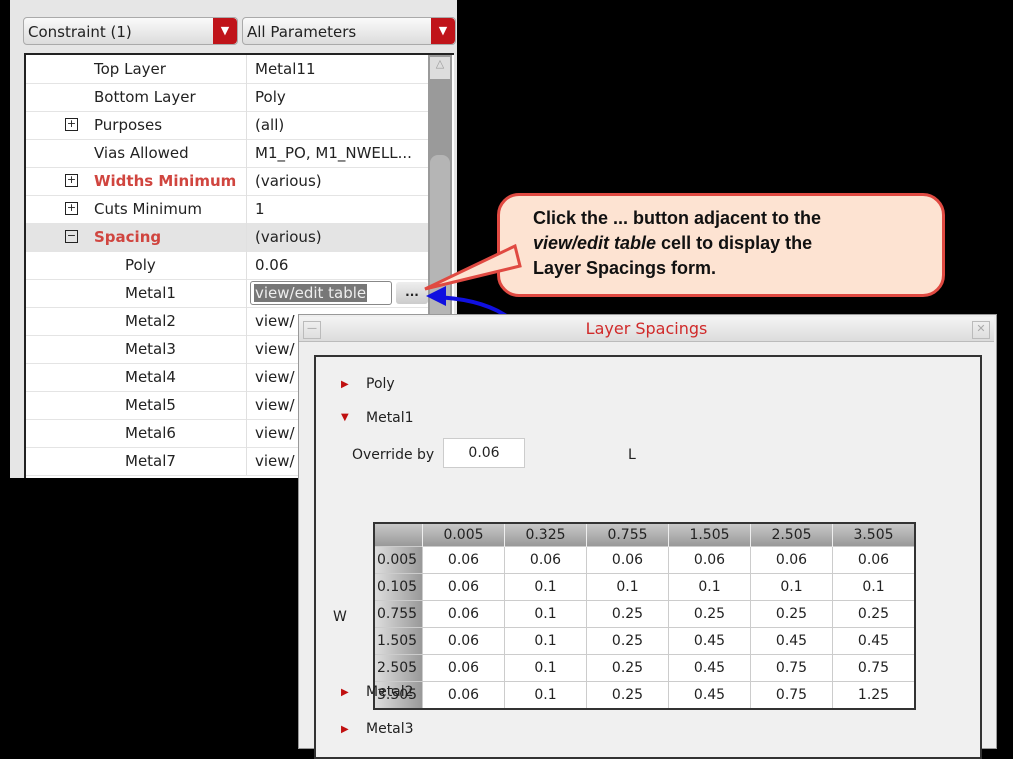  I want to click on dialog-title: Layer Spacings, so click(646, 328).